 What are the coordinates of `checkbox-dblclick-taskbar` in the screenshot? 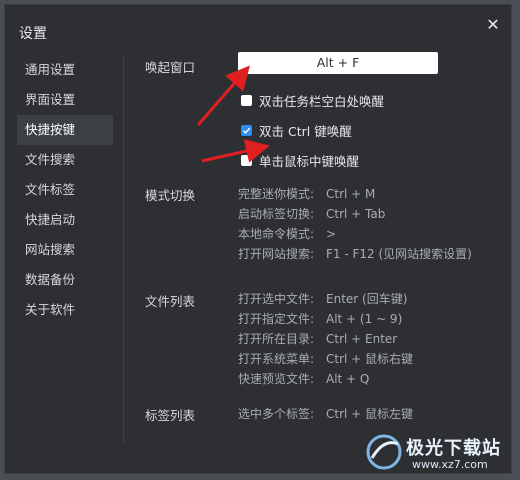 It's located at (246, 100).